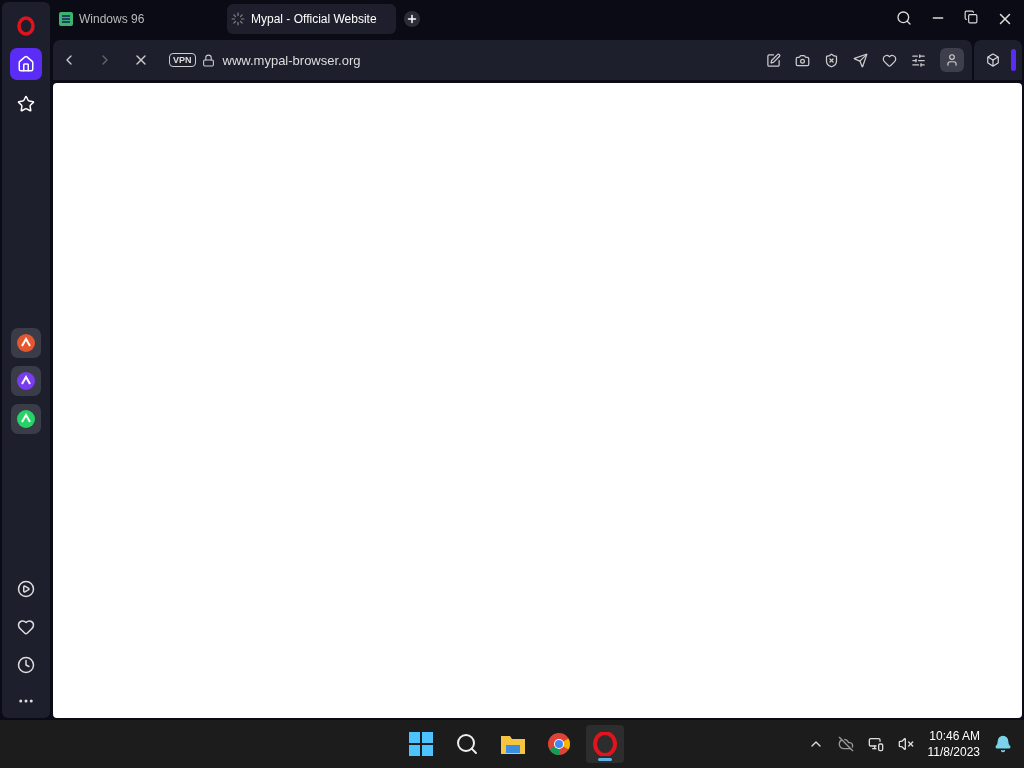  What do you see at coordinates (26, 665) in the screenshot?
I see `history-icon` at bounding box center [26, 665].